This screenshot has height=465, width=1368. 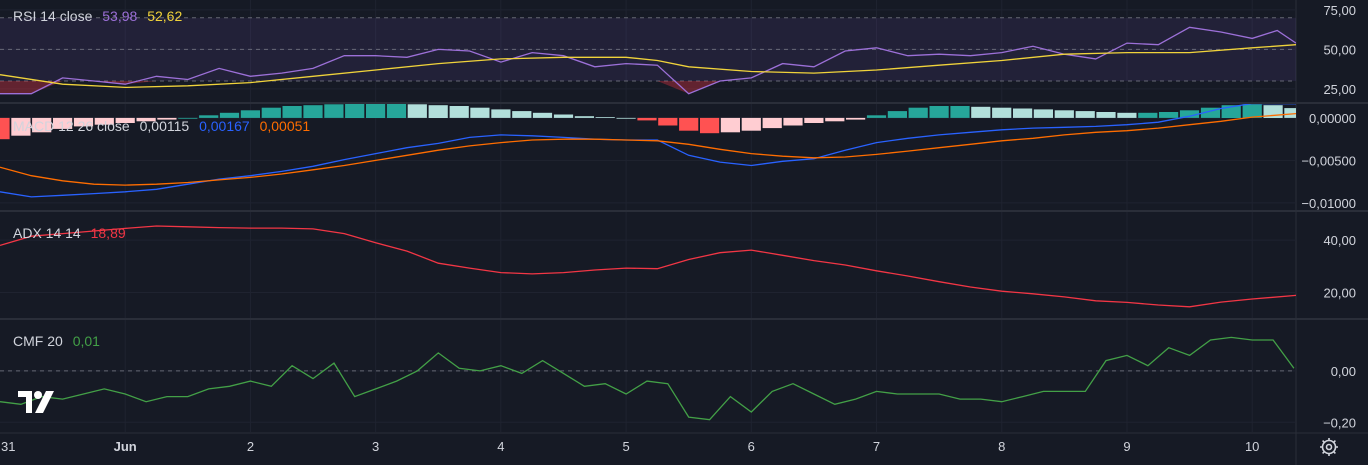 I want to click on macd-y-tick-label-2: −0,01000, so click(x=1328, y=203).